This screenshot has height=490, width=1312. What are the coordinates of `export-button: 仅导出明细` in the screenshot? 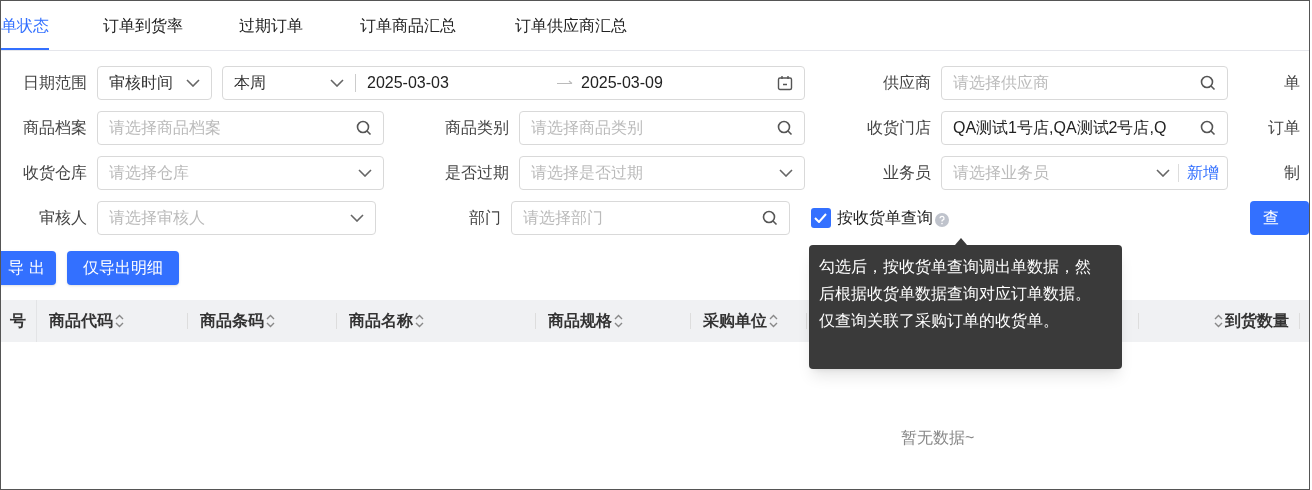 It's located at (123, 268).